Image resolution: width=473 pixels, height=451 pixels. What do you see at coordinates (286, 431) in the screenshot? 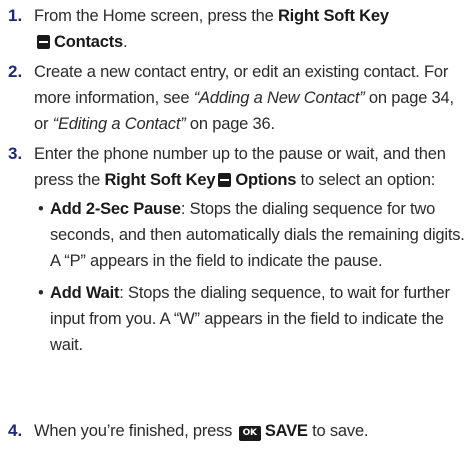
I see `save-action: SAVE` at bounding box center [286, 431].